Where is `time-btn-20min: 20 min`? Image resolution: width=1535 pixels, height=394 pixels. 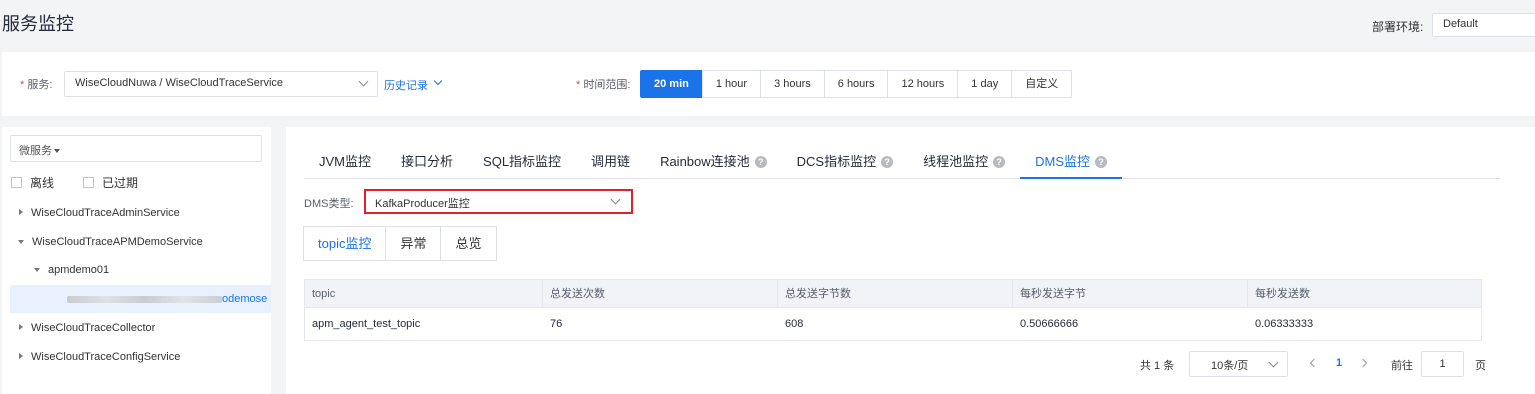
time-btn-20min: 20 min is located at coordinates (671, 84).